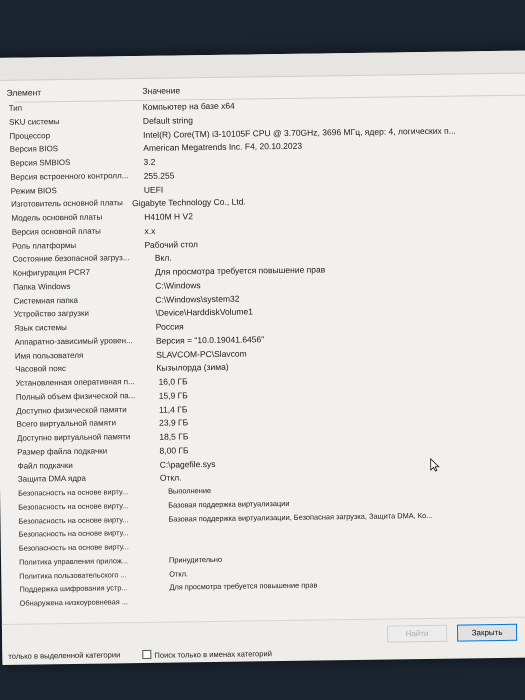  Describe the element at coordinates (42, 286) in the screenshot. I see `row-item-label: Папка Windows` at that location.